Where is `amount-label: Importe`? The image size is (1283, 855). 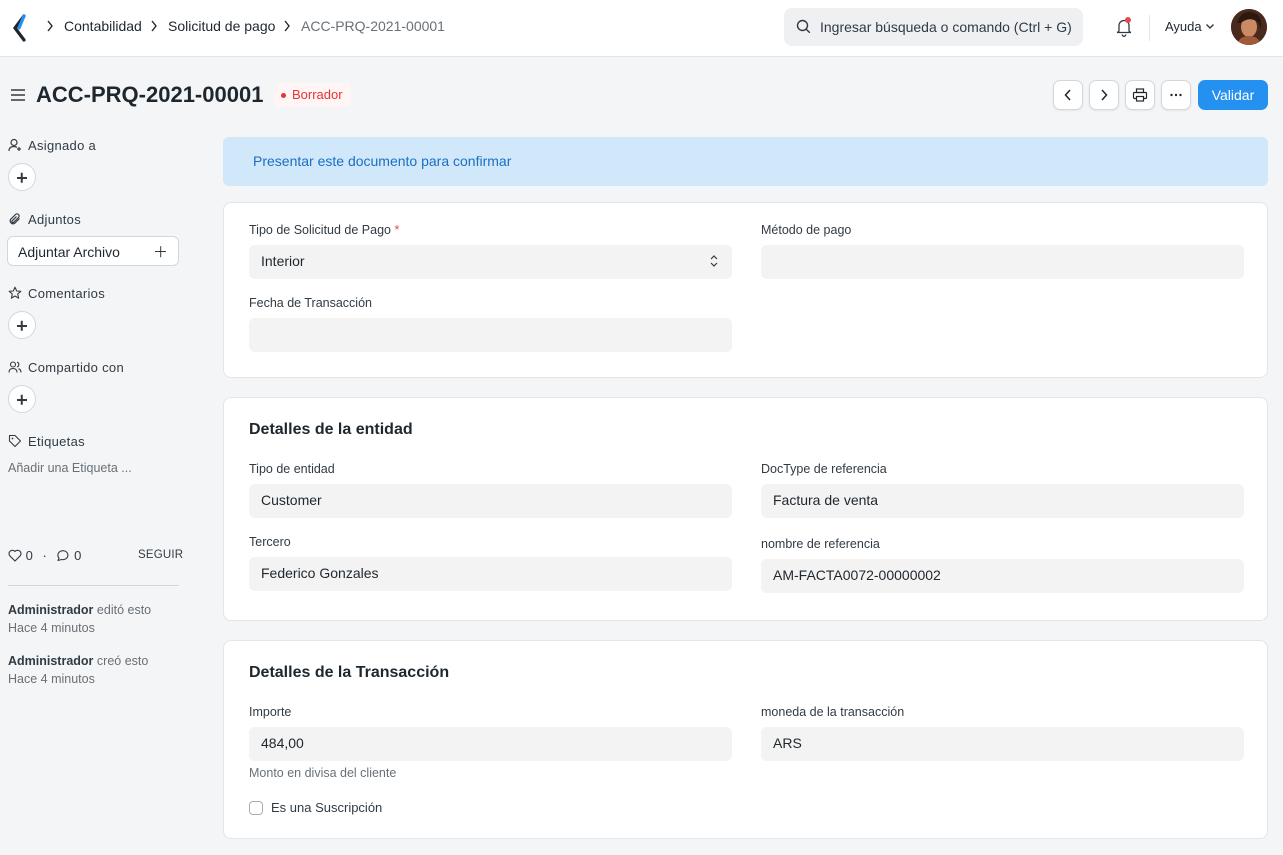 amount-label: Importe is located at coordinates (270, 712).